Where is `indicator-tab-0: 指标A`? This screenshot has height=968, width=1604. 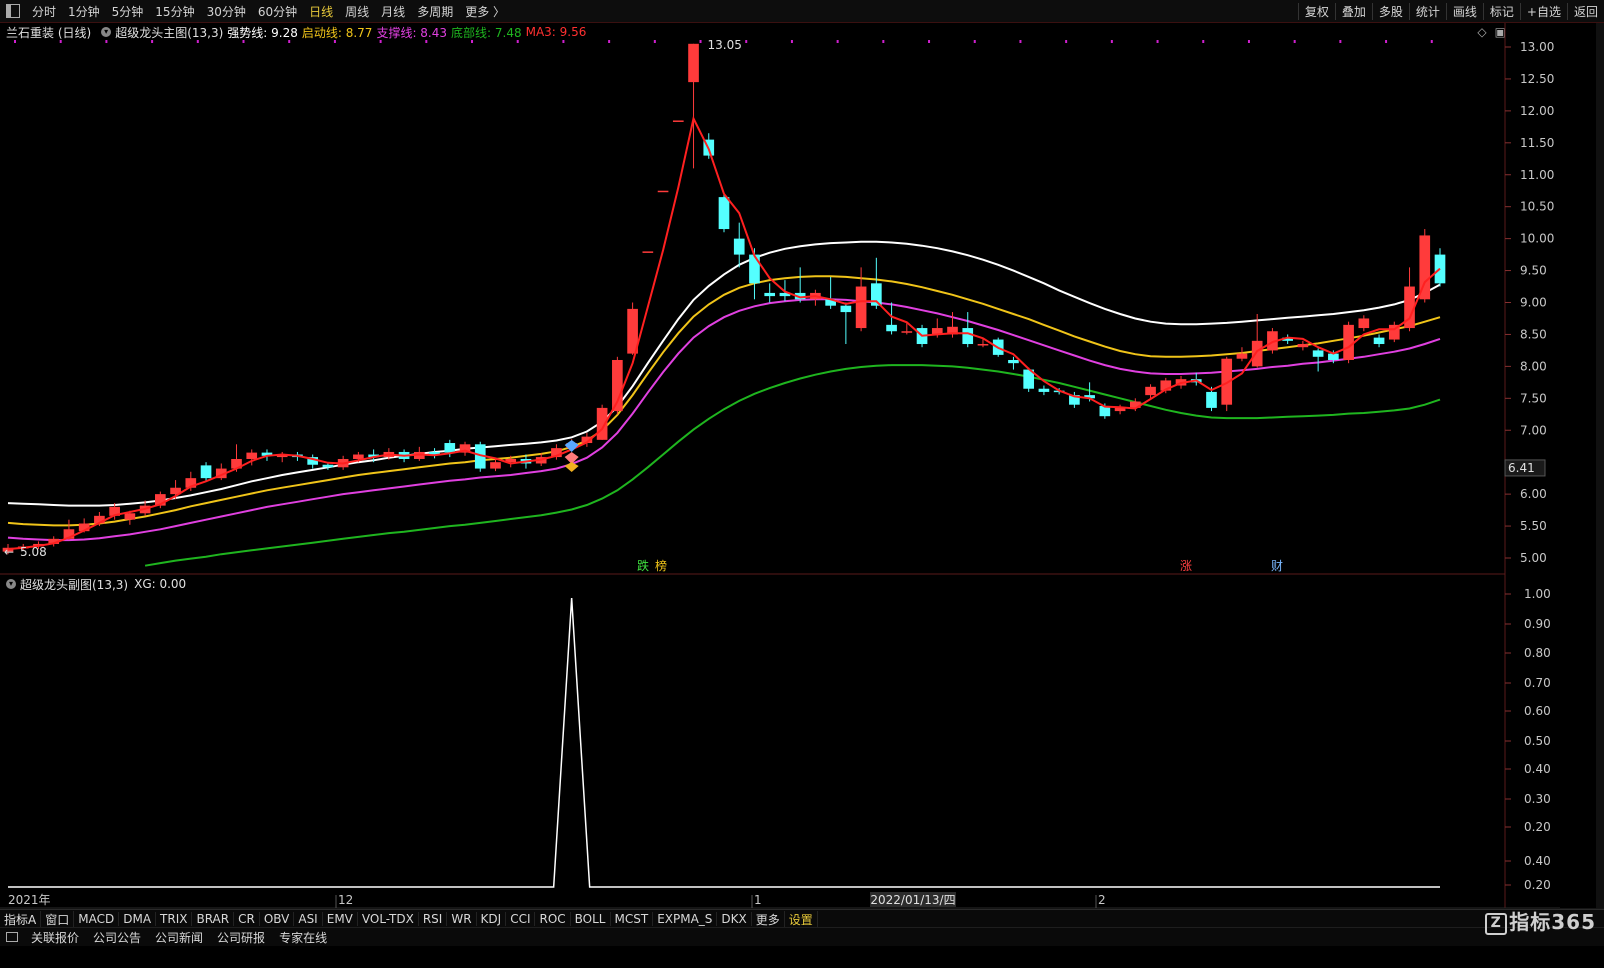
indicator-tab-0: 指标A is located at coordinates (21, 919).